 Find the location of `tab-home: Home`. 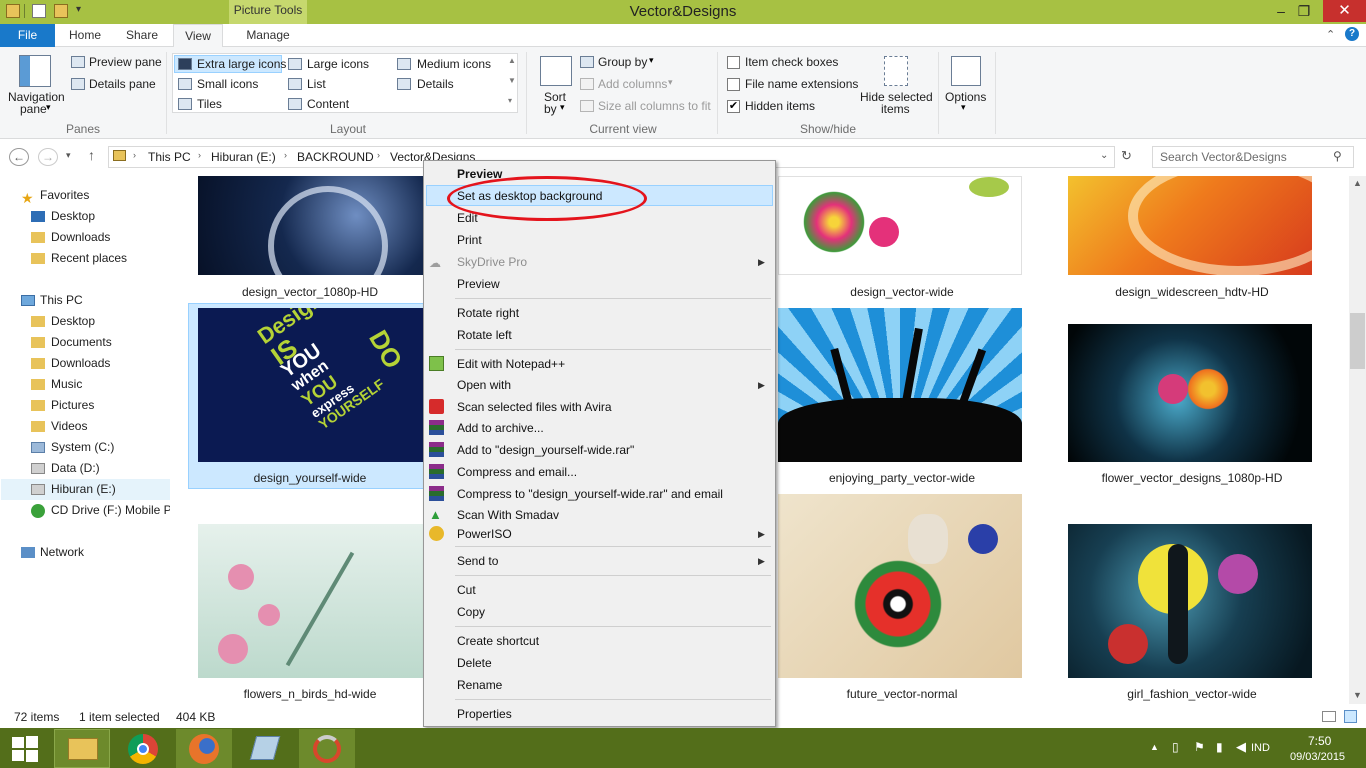

tab-home: Home is located at coordinates (85, 35).